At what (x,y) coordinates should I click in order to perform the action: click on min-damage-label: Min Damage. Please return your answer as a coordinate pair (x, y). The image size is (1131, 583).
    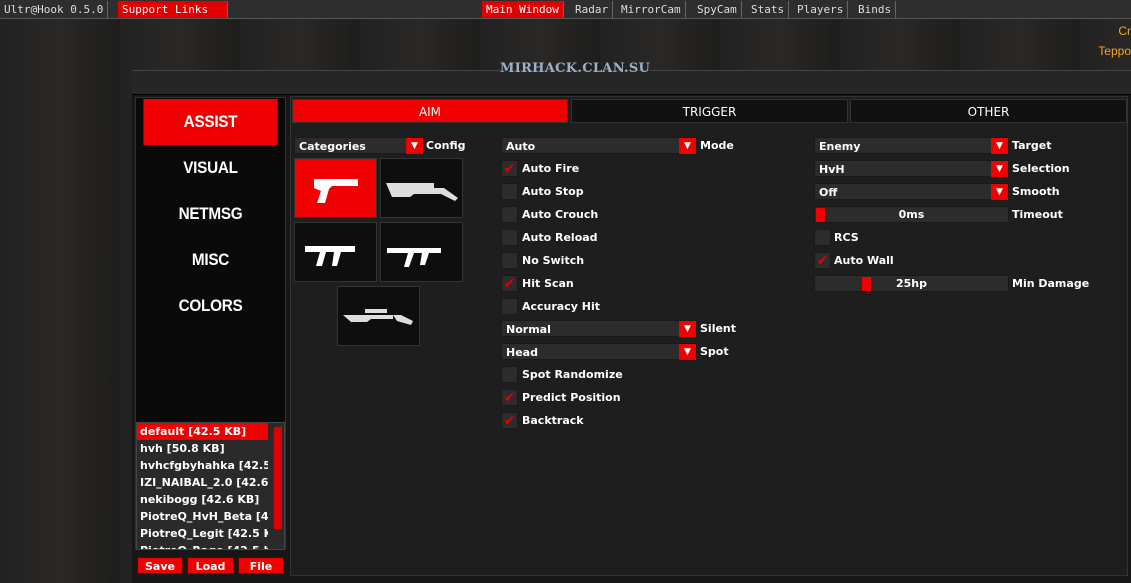
    Looking at the image, I should click on (1051, 283).